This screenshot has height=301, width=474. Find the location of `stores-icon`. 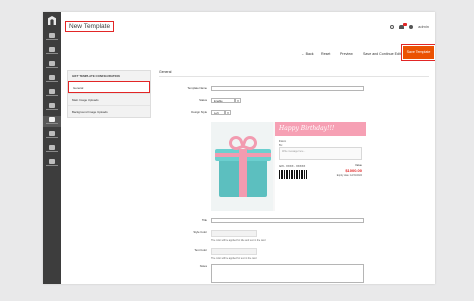

stores-icon is located at coordinates (52, 147).